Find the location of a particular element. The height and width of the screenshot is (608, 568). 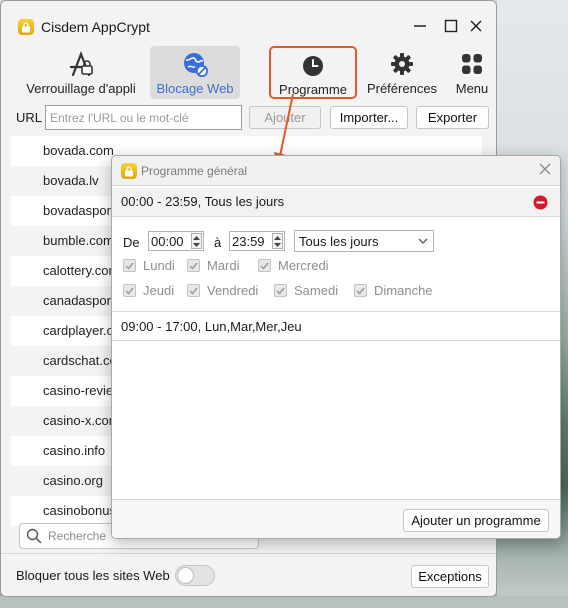

day-checkbox-sunday: Dimanche is located at coordinates (393, 290).